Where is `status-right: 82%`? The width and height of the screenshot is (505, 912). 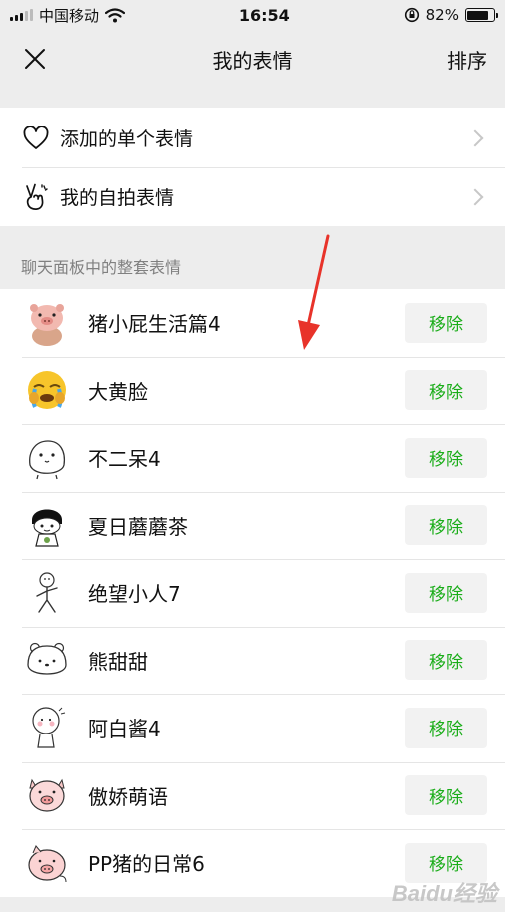
status-right: 82% is located at coordinates (451, 15).